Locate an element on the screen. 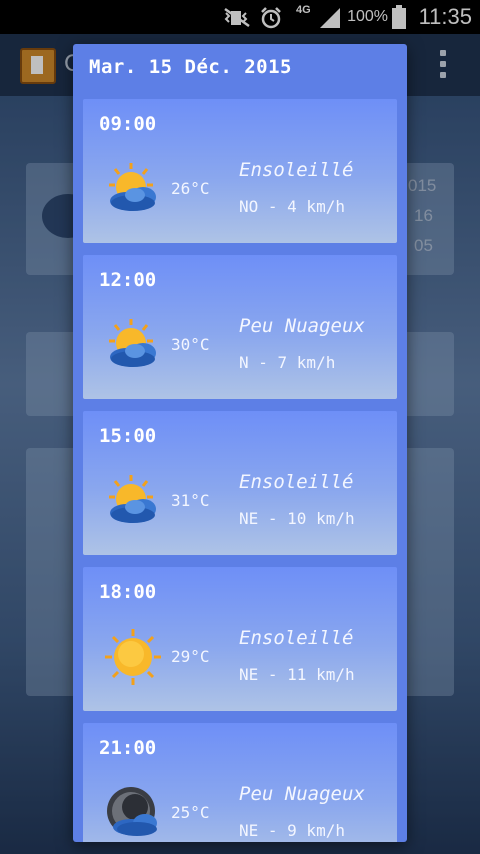 Image resolution: width=480 pixels, height=854 pixels. forecast-item: 15:00 31°C Ensoleillé NE - 10 km/h is located at coordinates (240, 483).